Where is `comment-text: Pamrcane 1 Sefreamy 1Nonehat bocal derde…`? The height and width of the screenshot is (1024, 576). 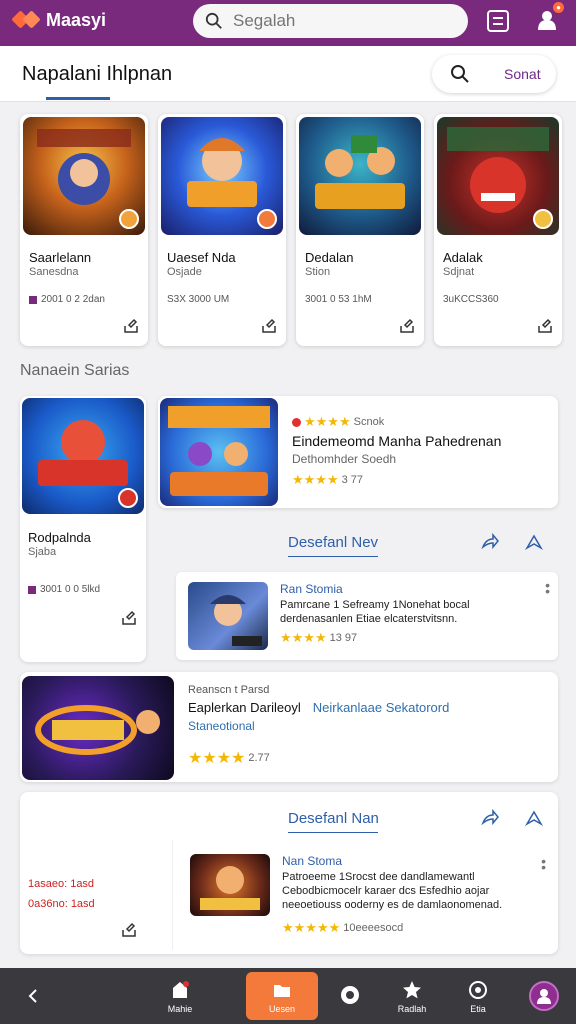
comment-text: Pamrcane 1 Sefreamy 1Nonehat bocal derde… is located at coordinates (375, 612).